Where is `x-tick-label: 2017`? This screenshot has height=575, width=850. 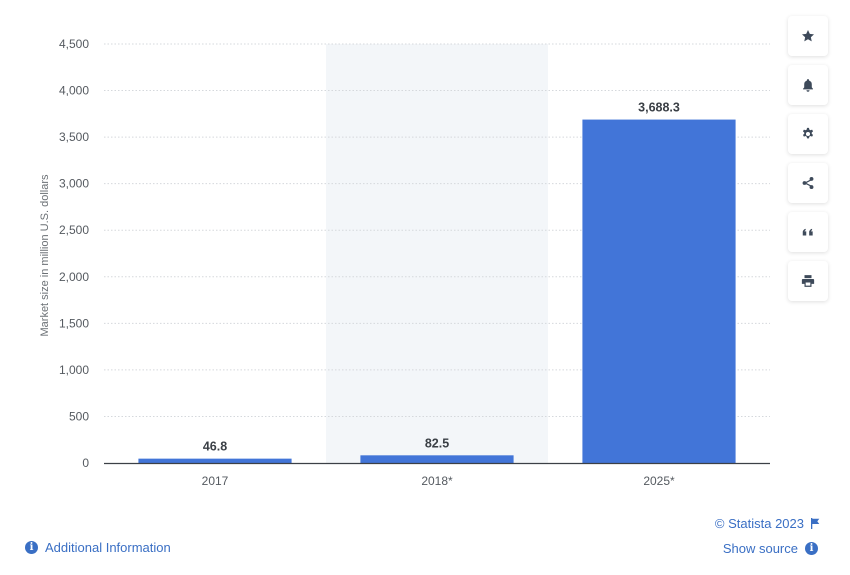
x-tick-label: 2017 is located at coordinates (215, 481).